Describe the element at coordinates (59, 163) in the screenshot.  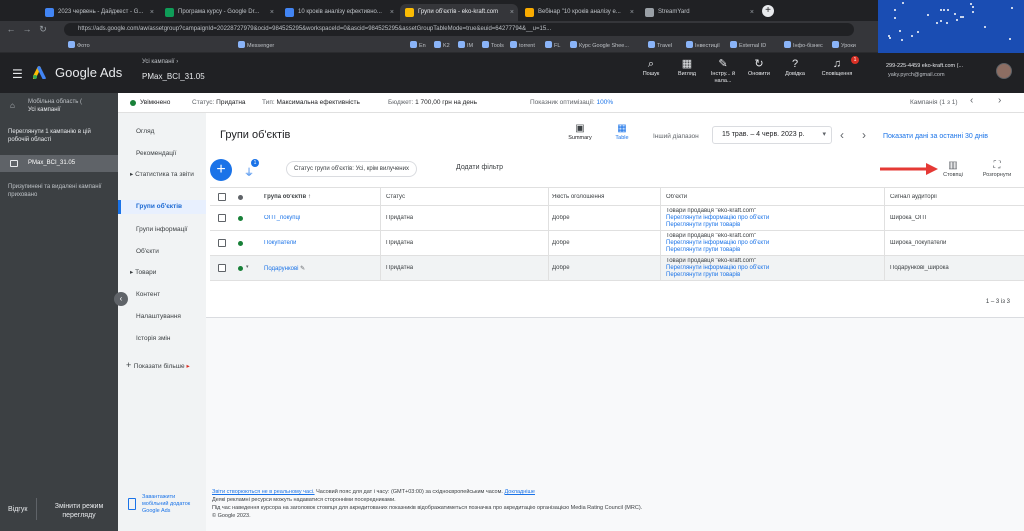
I see `campaign-list-item: PMax_BCI_31.05` at that location.